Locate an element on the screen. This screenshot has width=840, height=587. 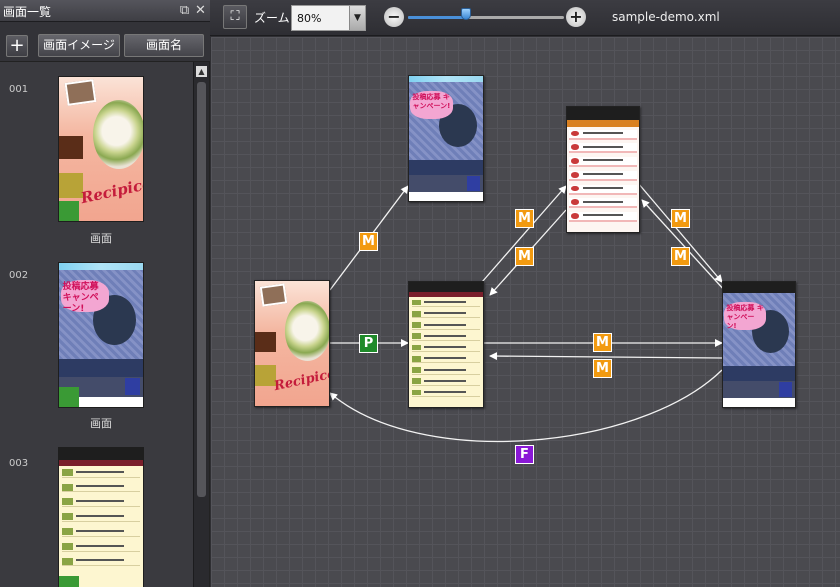
vertical-scrollbar: ▲ is located at coordinates (201, 324).